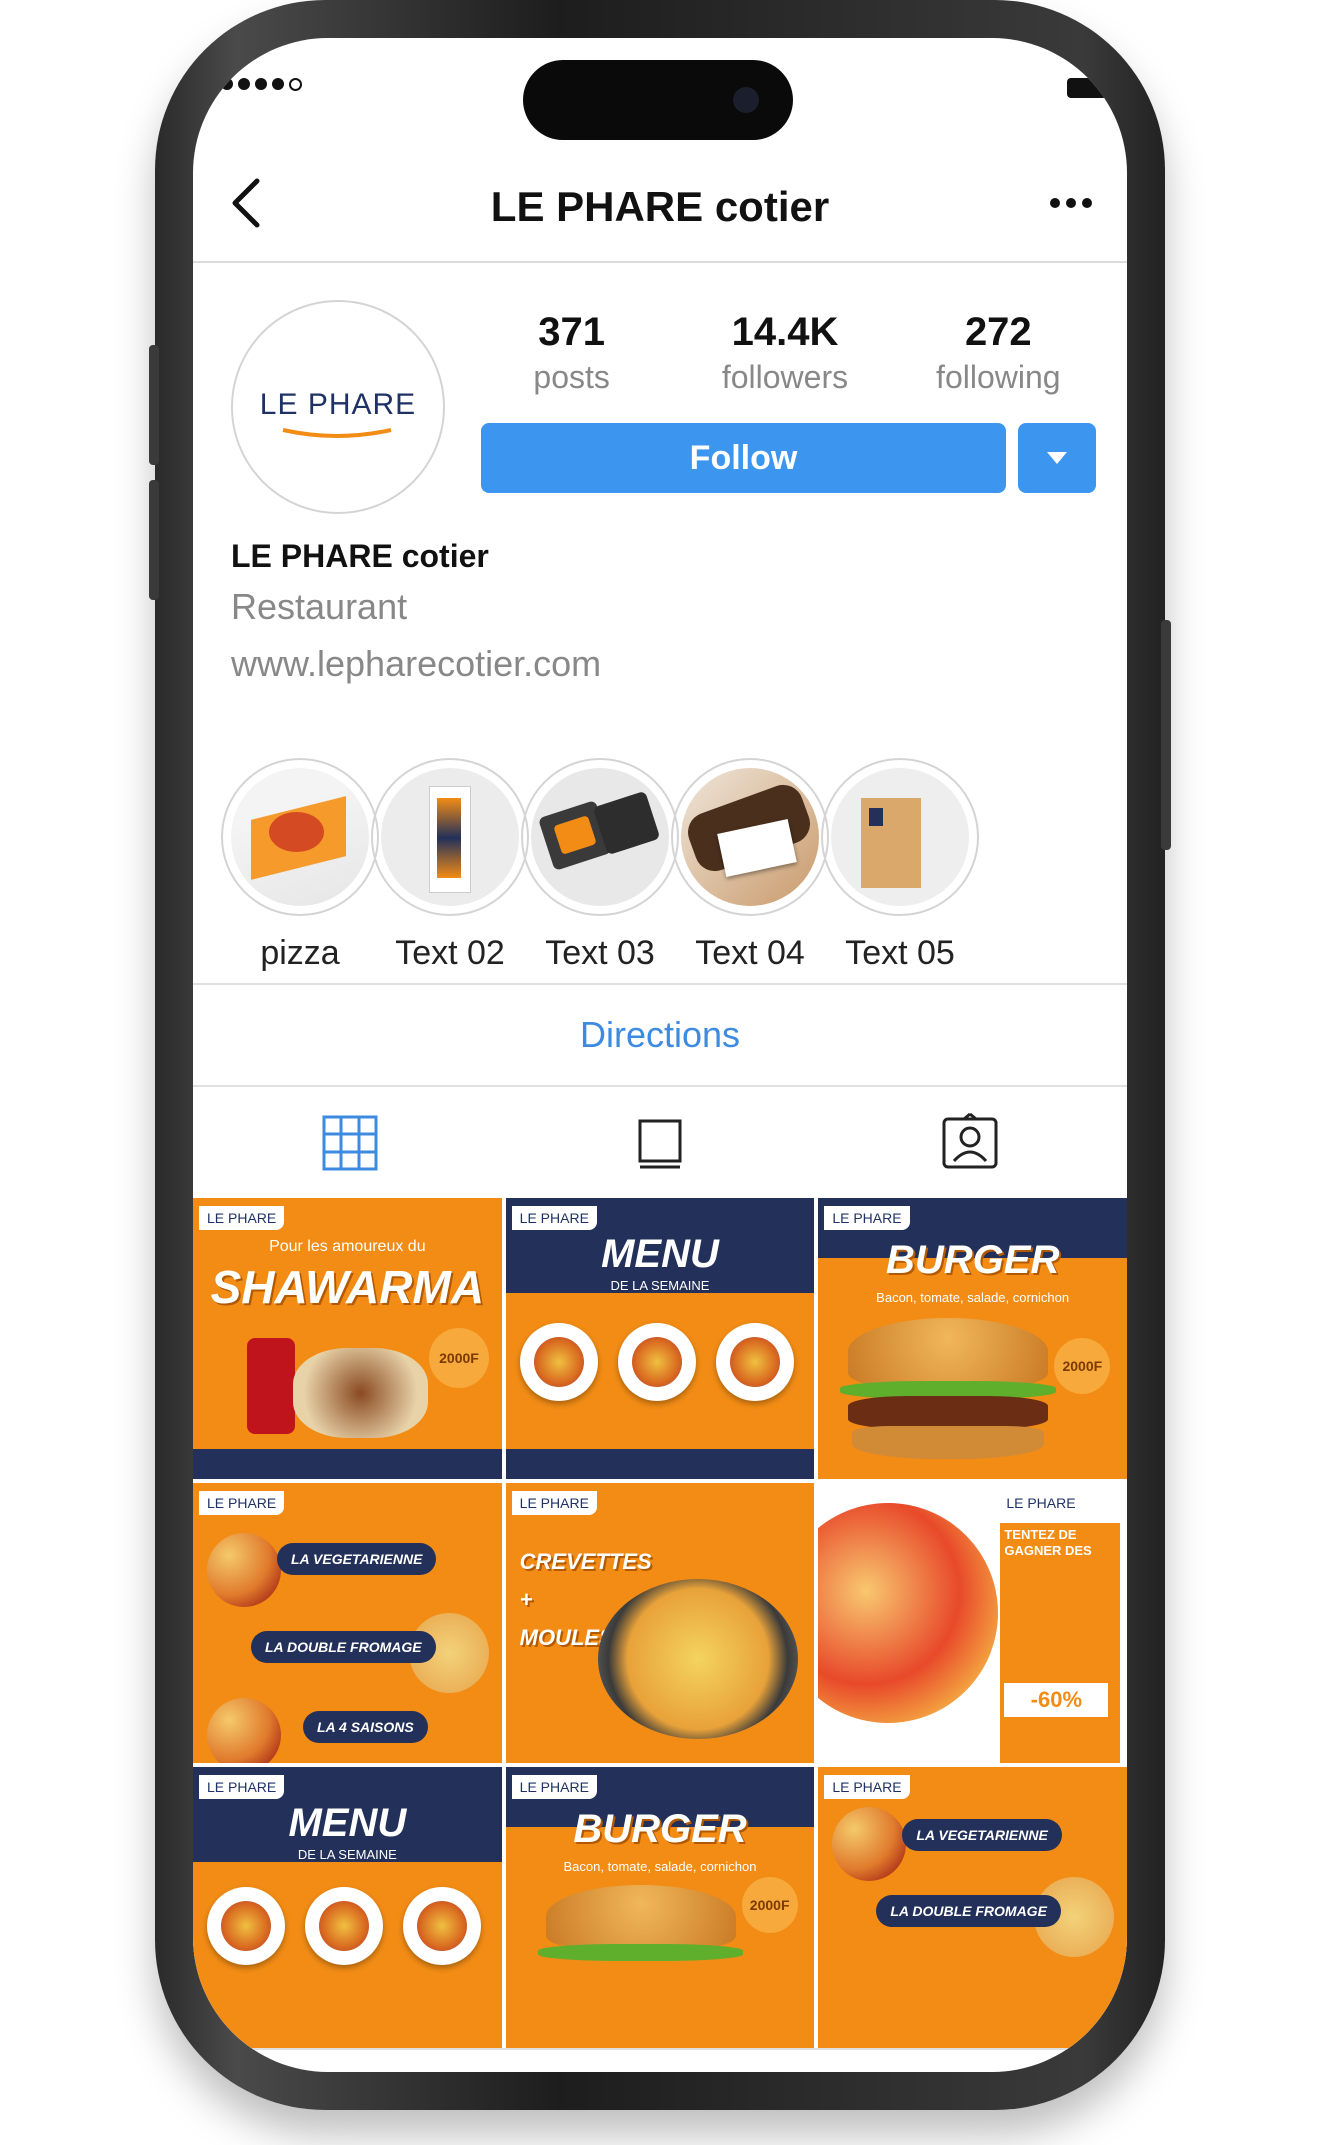 The image size is (1334, 2145). I want to click on post-thumbnail: LE PHARE CREVETTES + MOULES, so click(660, 1623).